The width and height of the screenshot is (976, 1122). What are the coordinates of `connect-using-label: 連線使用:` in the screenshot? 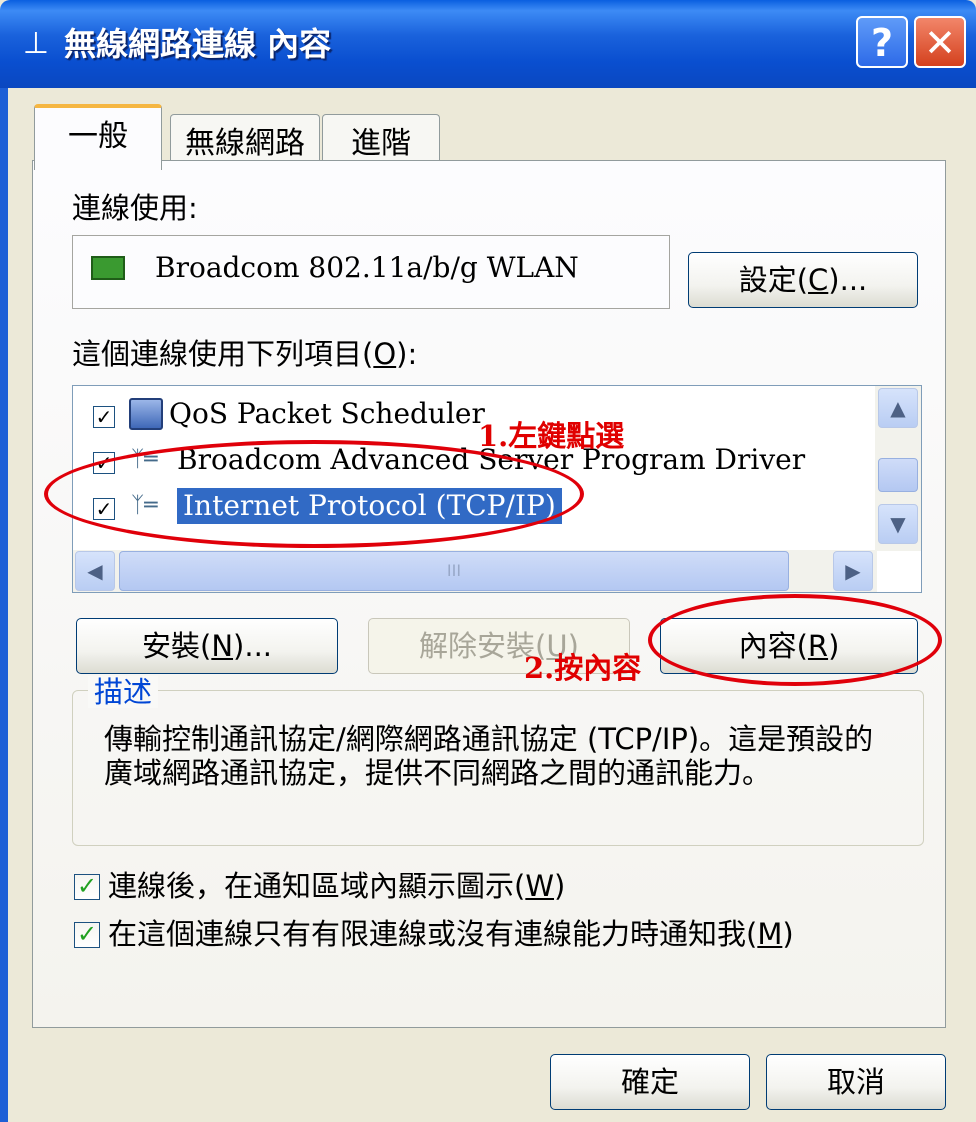 It's located at (135, 208).